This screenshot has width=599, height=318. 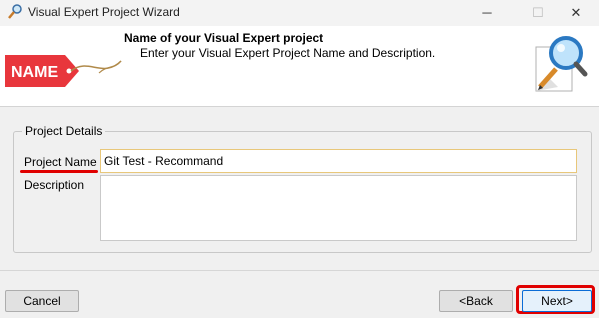 I want to click on window-title: Visual Expert Project Wizard, so click(x=104, y=12).